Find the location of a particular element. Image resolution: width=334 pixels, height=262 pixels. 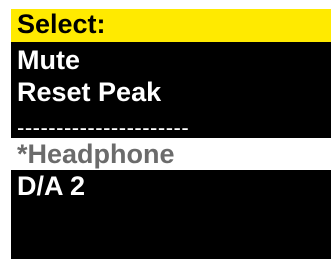

menu-item-mute: Mute is located at coordinates (171, 60).